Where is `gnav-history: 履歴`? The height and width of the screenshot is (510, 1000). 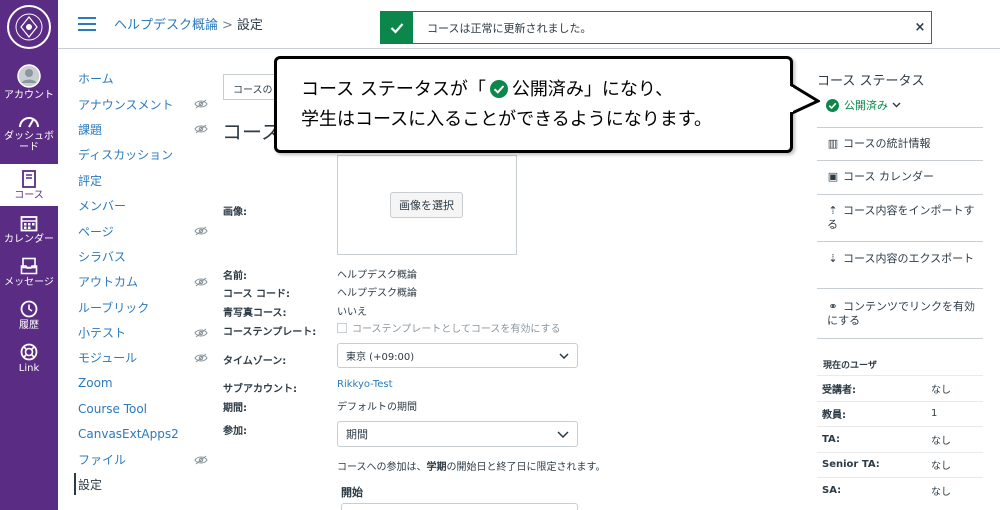 gnav-history: 履歴 is located at coordinates (29, 315).